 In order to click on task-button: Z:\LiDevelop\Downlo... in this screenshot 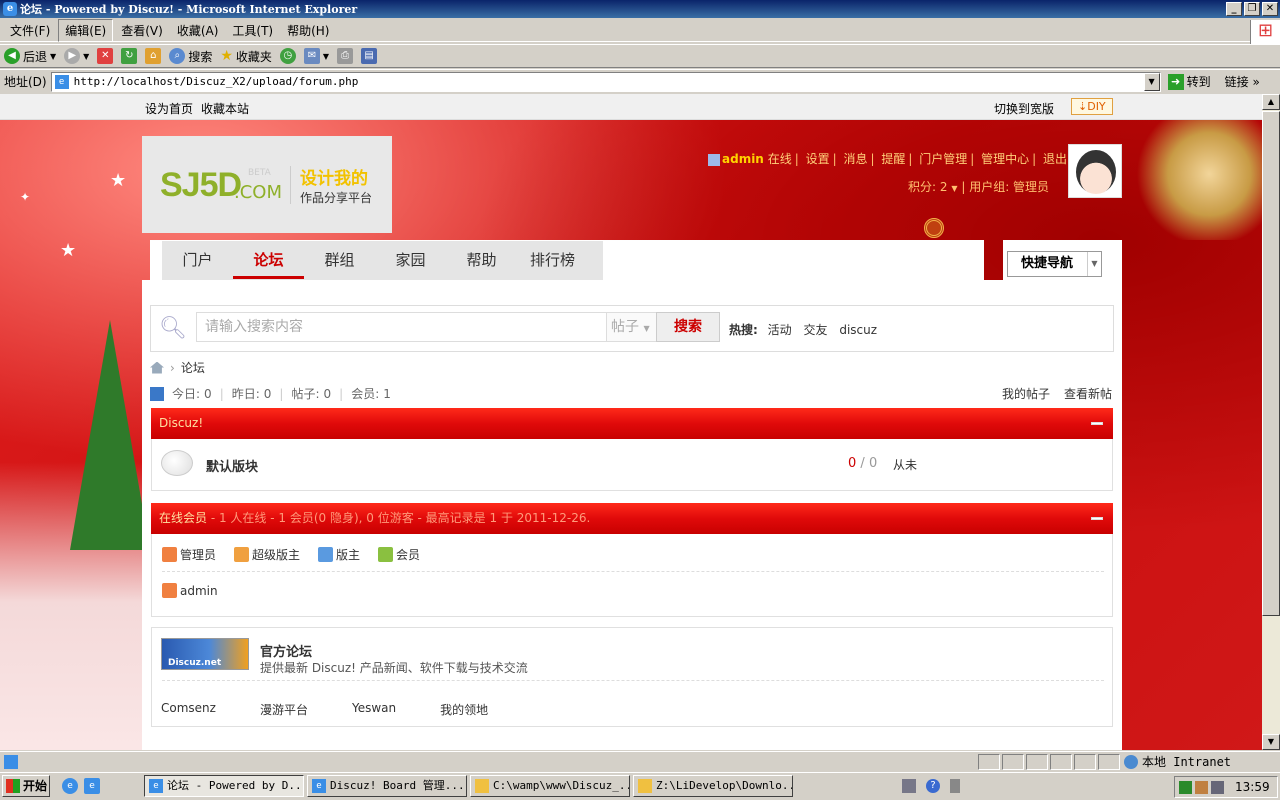, I will do `click(713, 786)`.